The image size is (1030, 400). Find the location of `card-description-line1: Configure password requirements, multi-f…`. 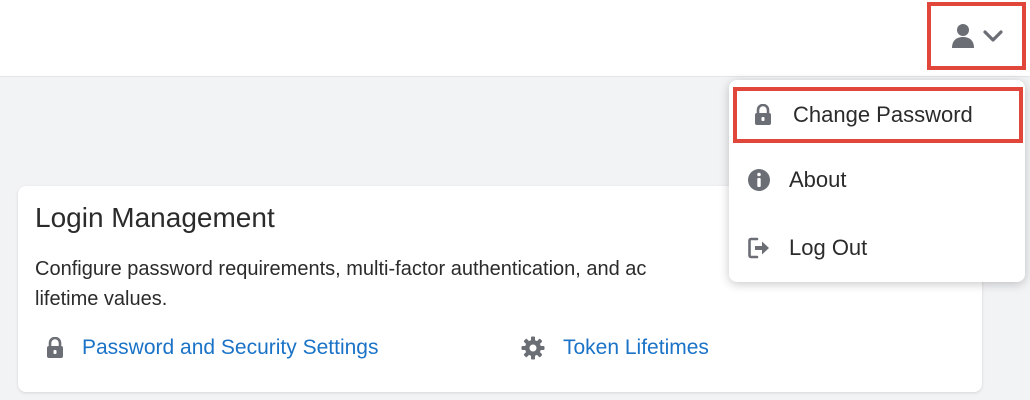

card-description-line1: Configure password requirements, multi-f… is located at coordinates (341, 269).